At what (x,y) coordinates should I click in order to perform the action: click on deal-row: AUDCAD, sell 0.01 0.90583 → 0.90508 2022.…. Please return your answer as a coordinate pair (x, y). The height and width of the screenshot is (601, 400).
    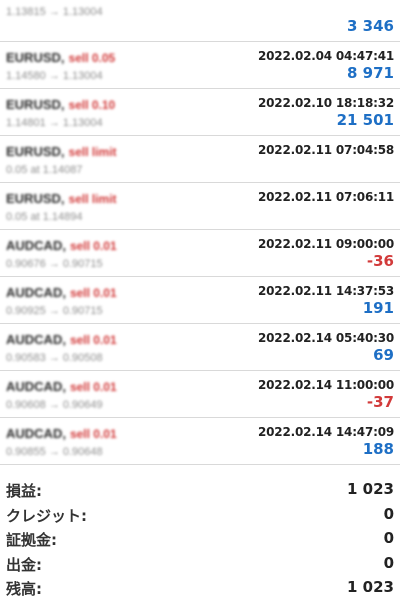
    Looking at the image, I should click on (200, 347).